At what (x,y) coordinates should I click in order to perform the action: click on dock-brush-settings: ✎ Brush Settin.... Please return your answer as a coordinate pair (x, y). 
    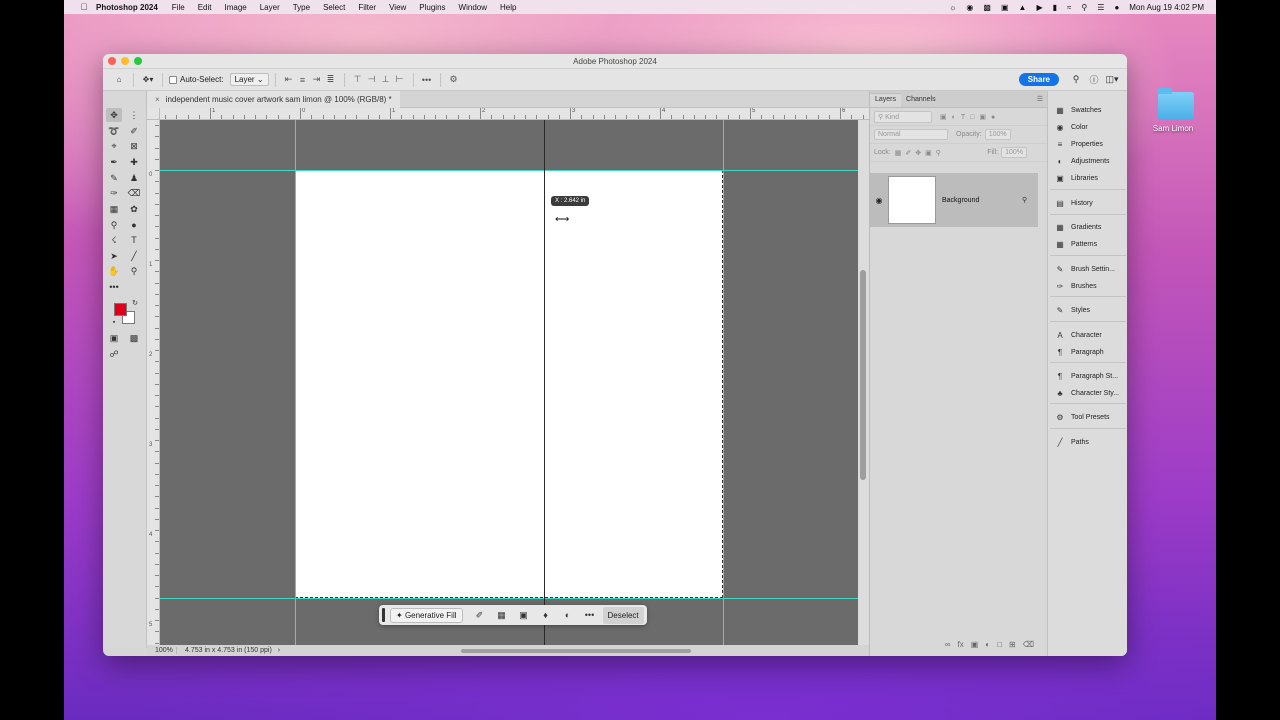
    Looking at the image, I should click on (1084, 269).